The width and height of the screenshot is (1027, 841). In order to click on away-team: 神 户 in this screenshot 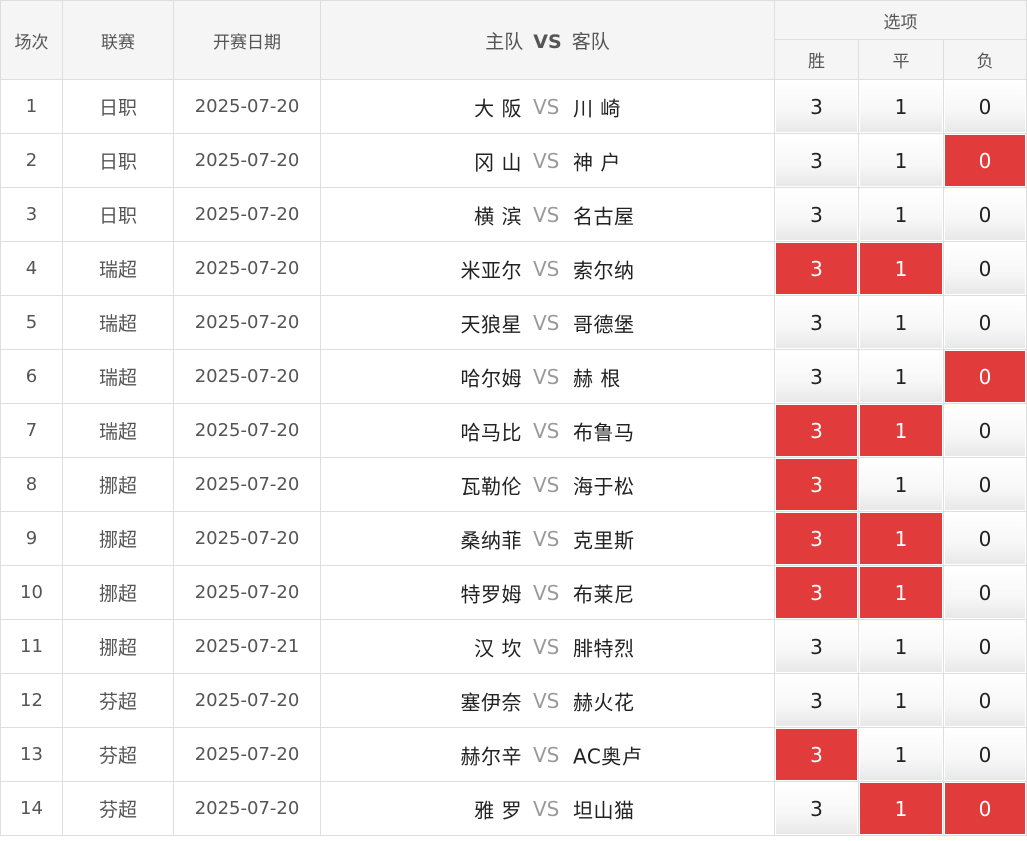, I will do `click(597, 162)`.